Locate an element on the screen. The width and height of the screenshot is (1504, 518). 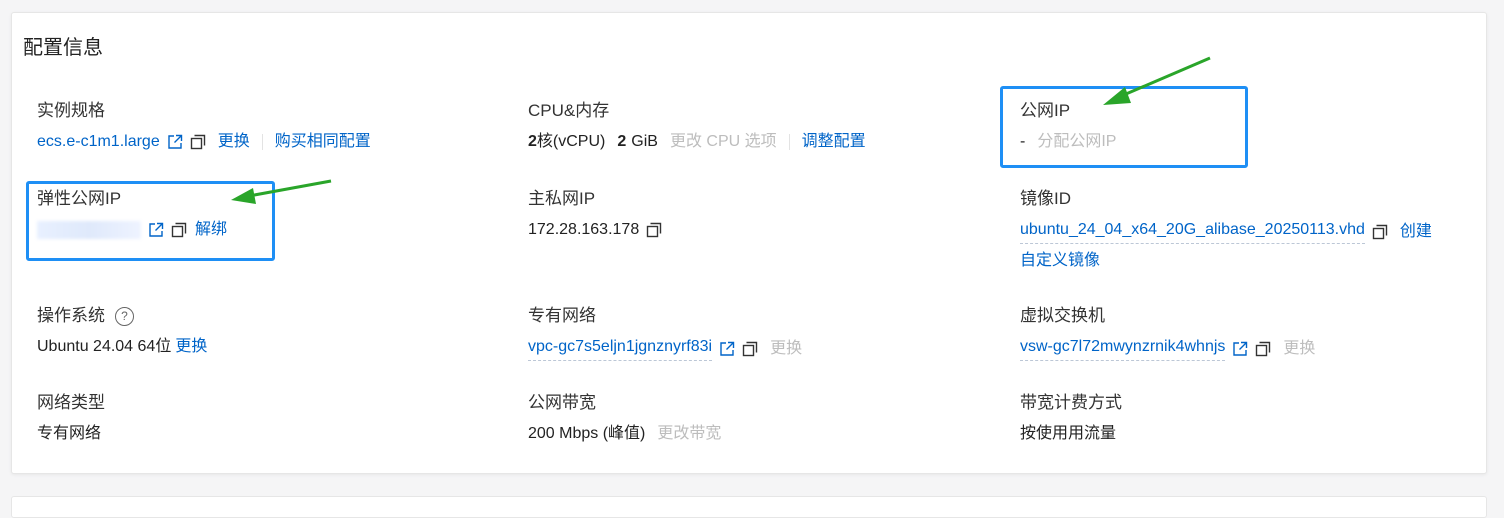
field-vswitch: 虚拟交换机 vsw-gc7l72mwynzrnik4whnjs 更换 is located at coordinates (1167, 333).